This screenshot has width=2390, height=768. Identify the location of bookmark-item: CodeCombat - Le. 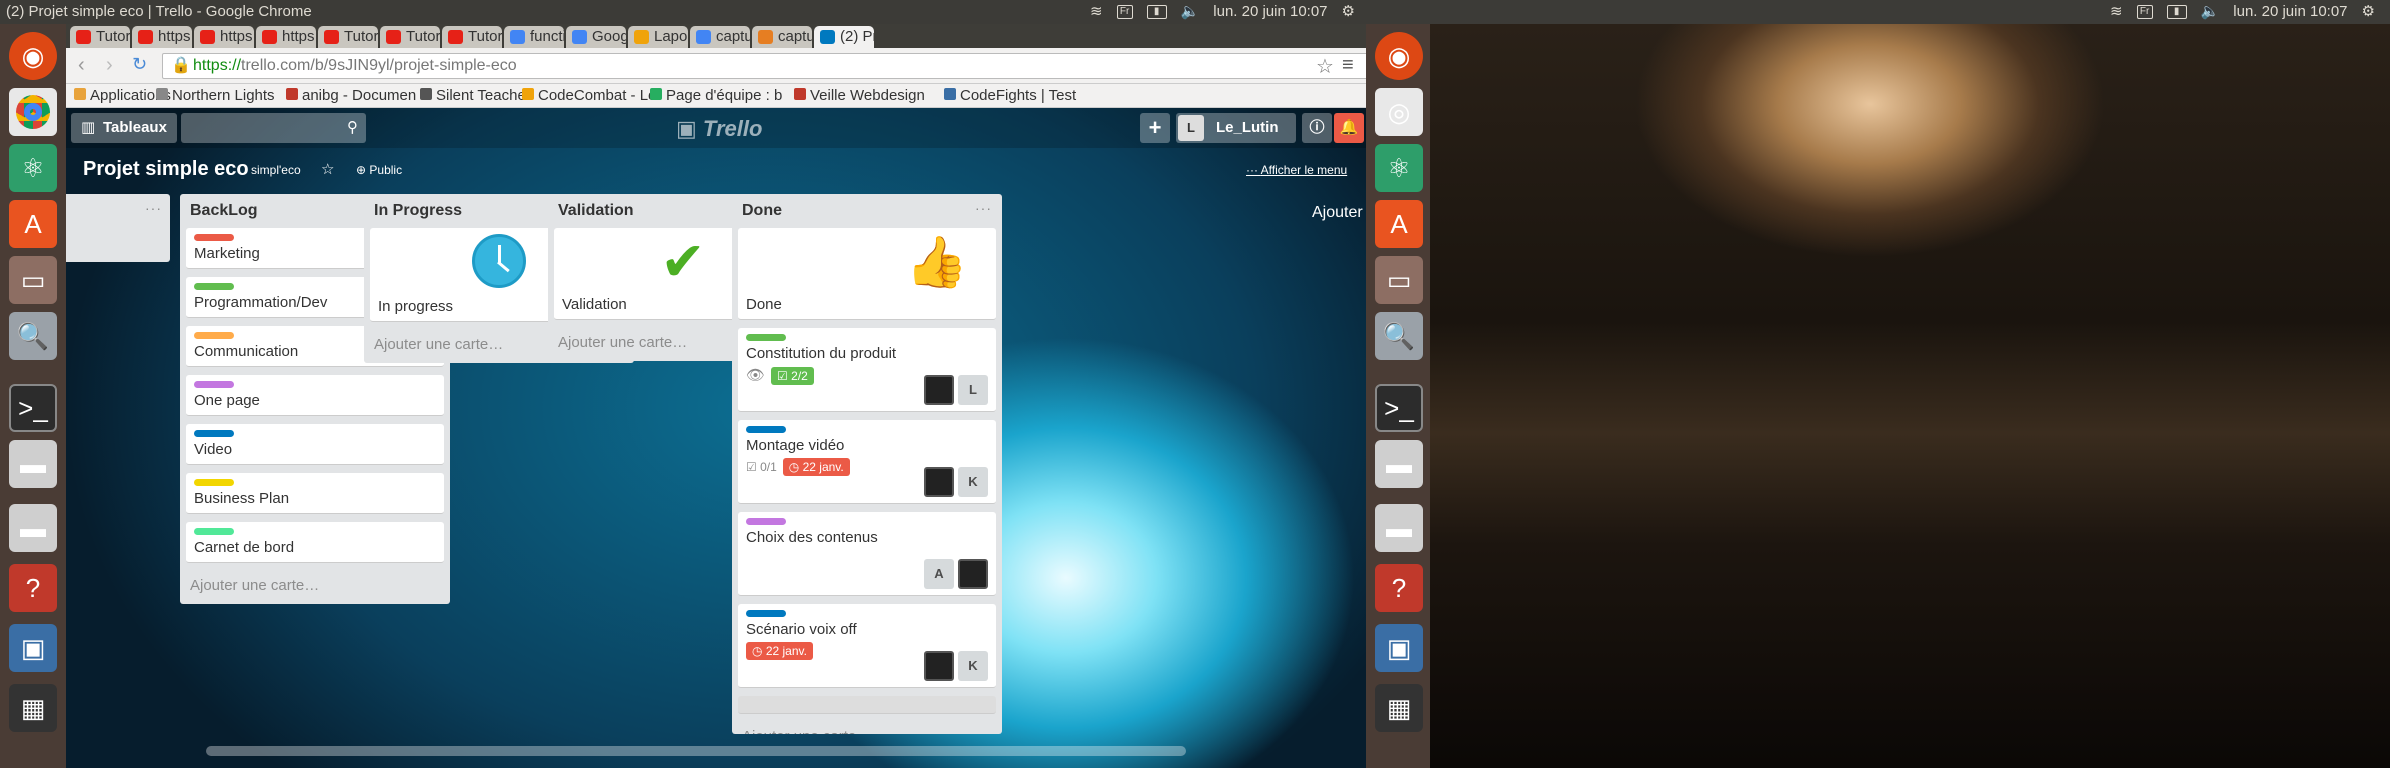
(589, 96).